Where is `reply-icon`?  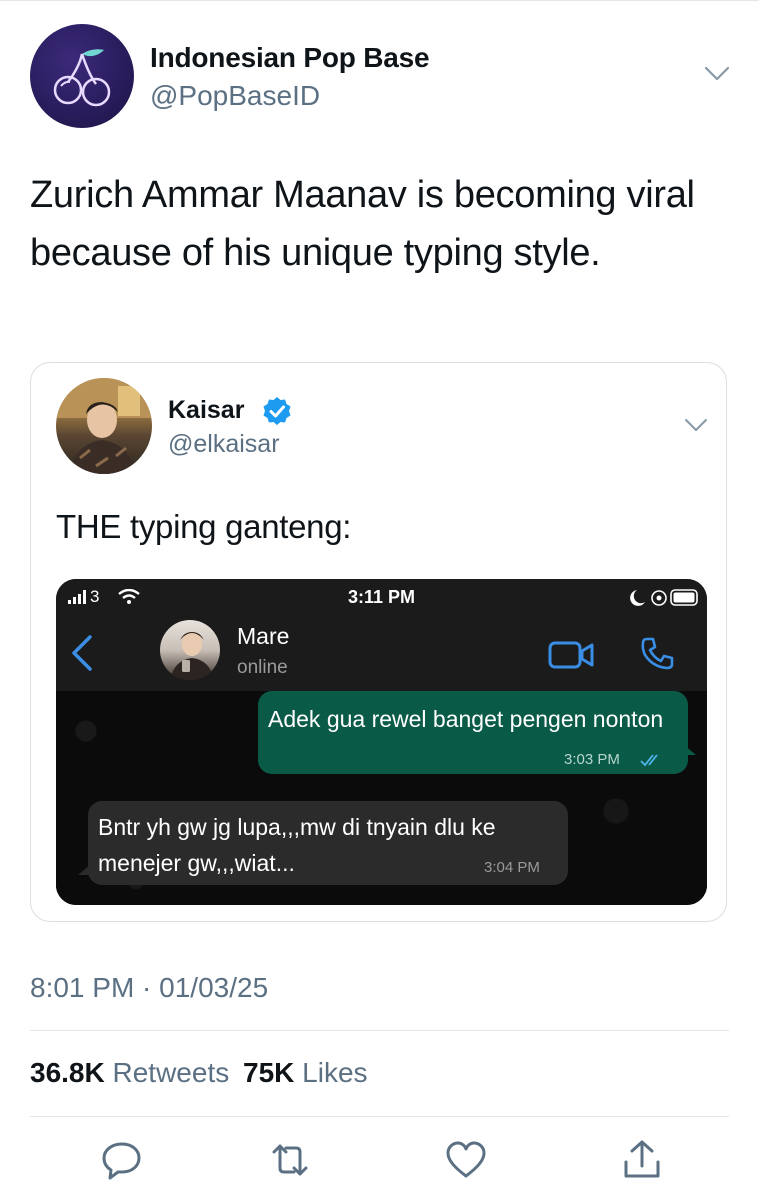
reply-icon is located at coordinates (122, 1160).